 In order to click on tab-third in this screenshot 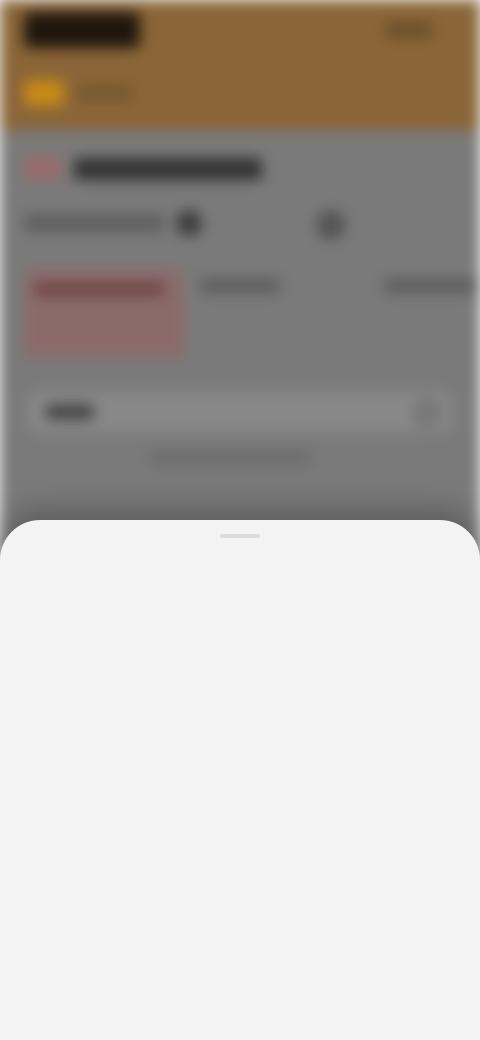, I will do `click(432, 286)`.